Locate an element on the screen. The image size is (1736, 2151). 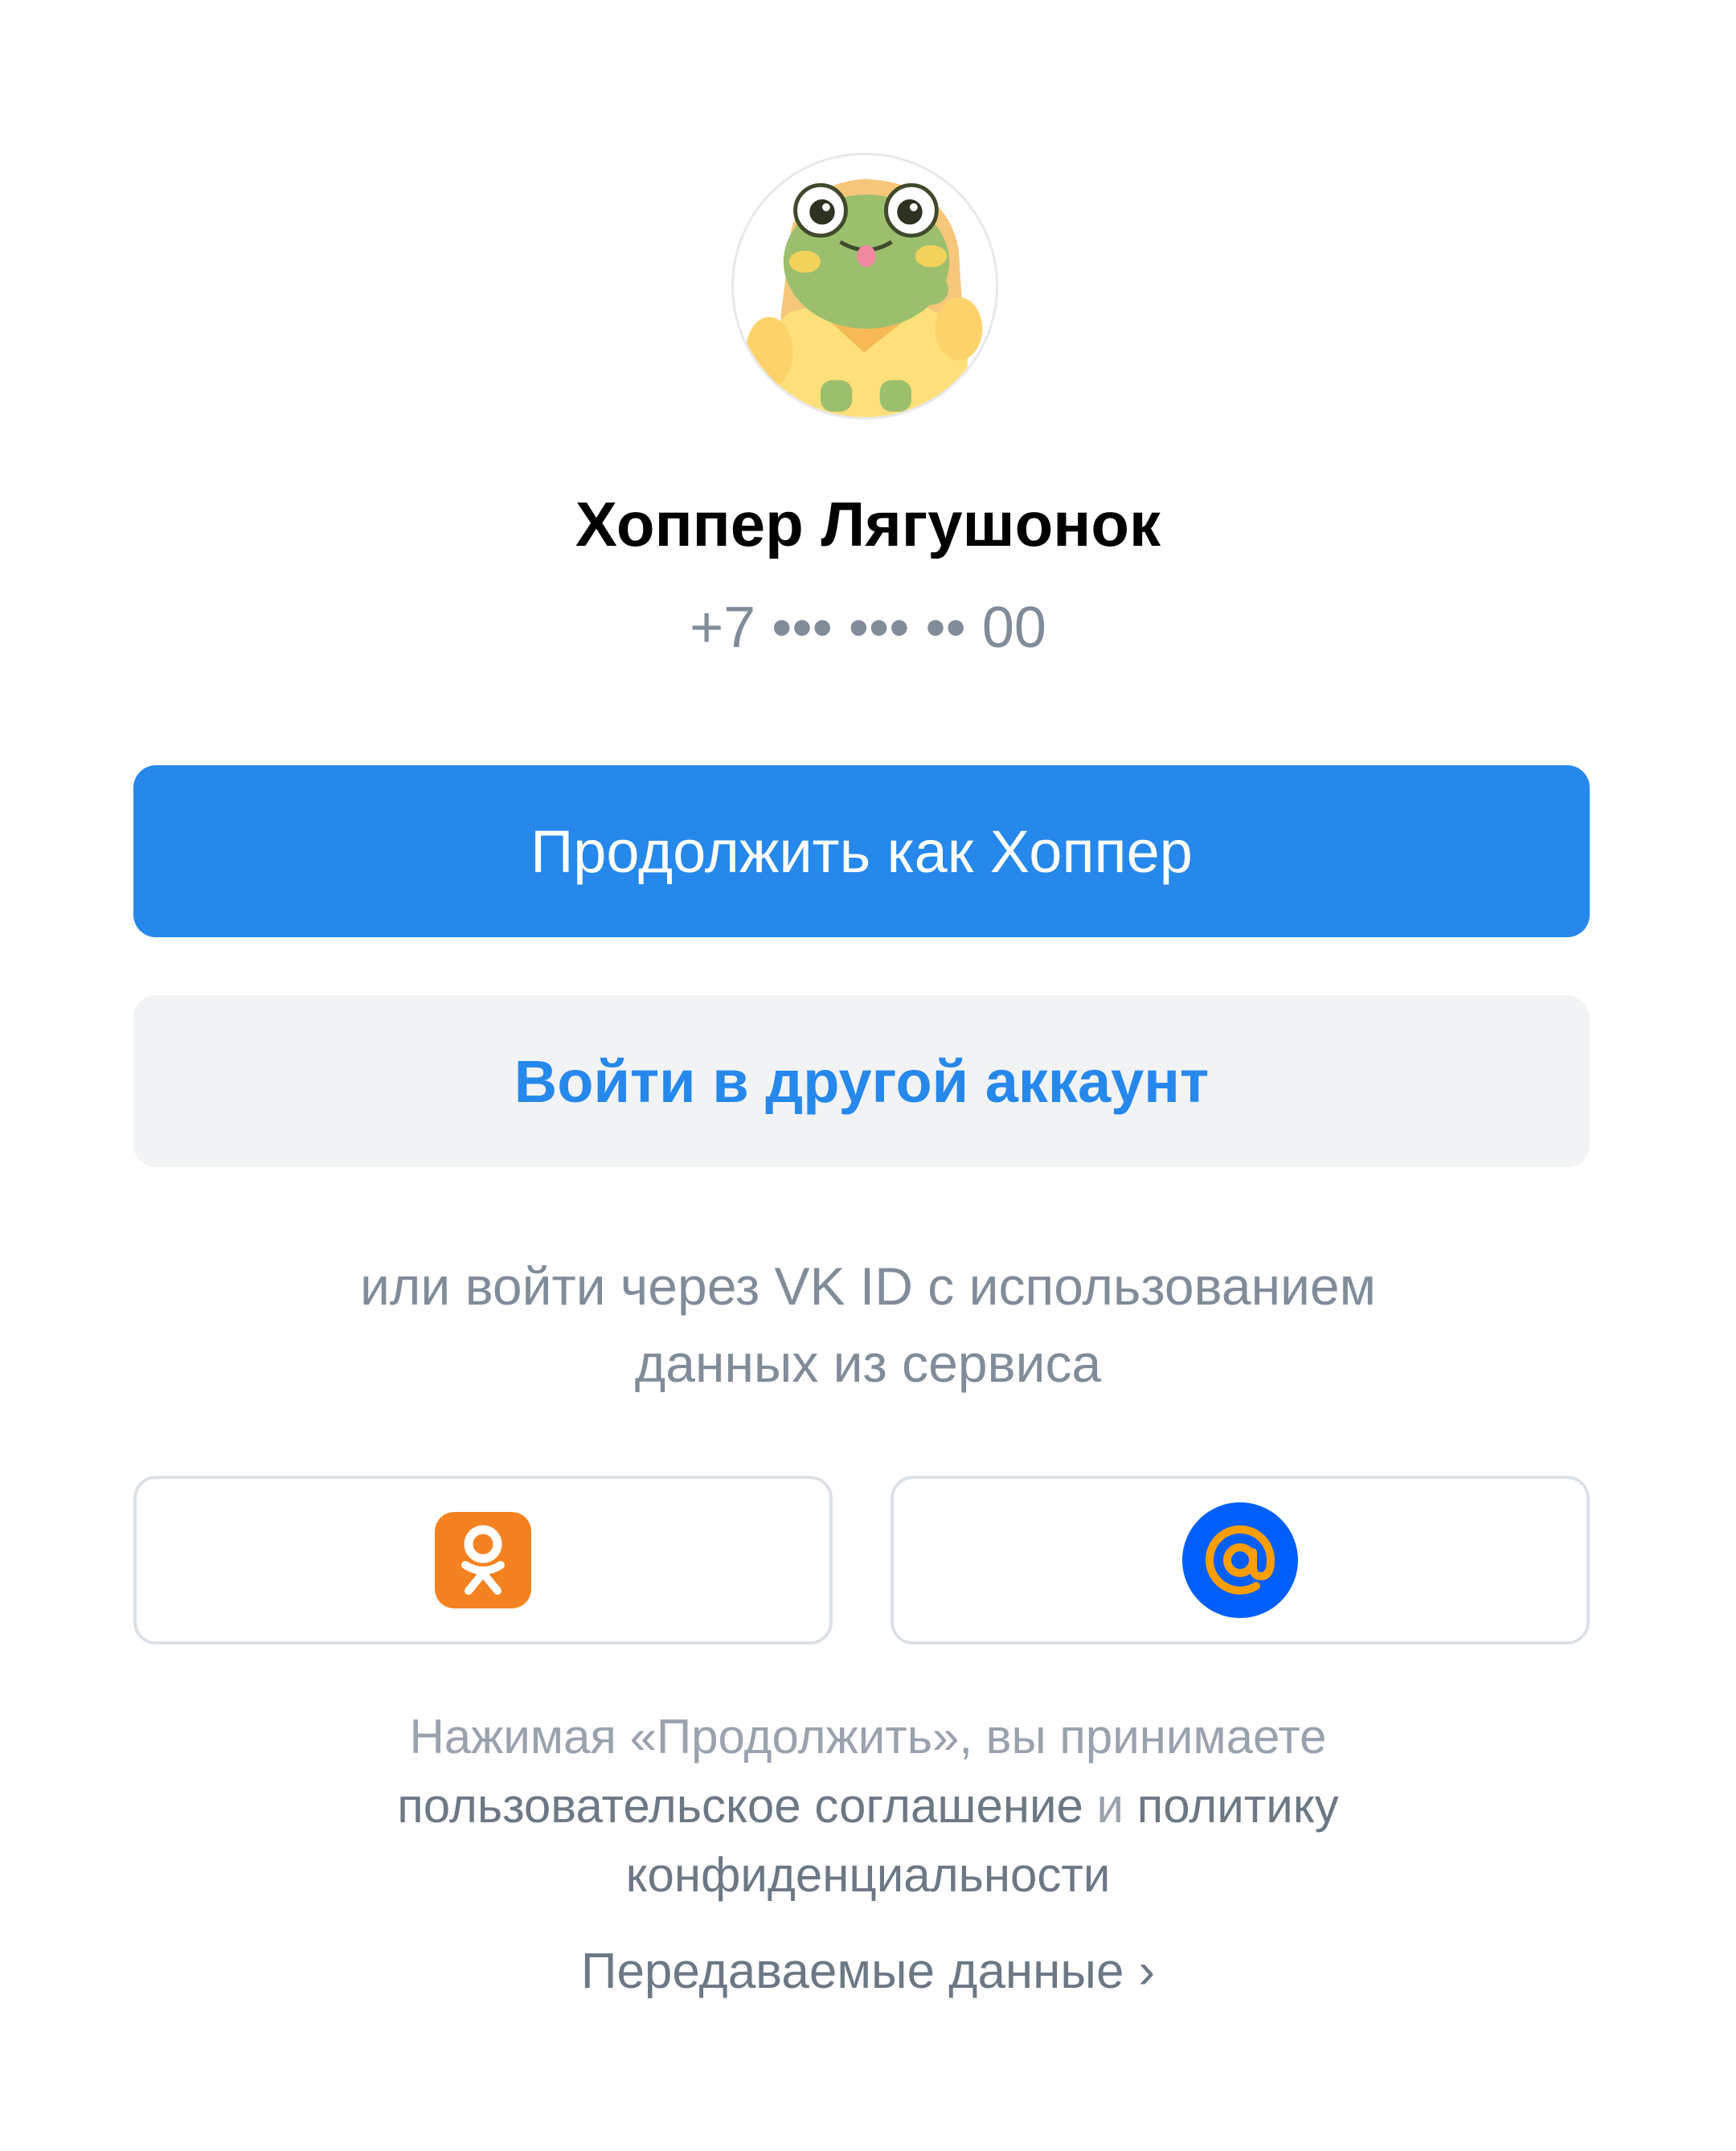
legal-and: и is located at coordinates (1110, 1806).